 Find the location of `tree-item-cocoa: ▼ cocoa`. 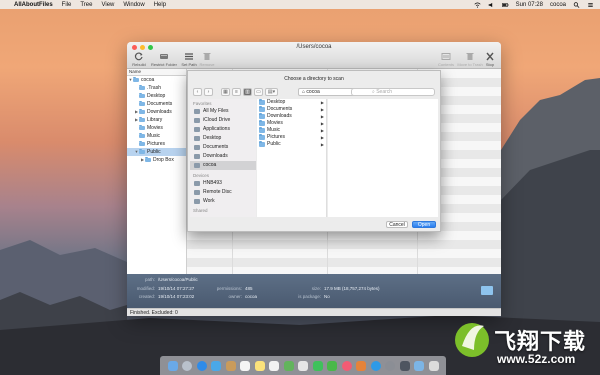

tree-item-cocoa: ▼ cocoa is located at coordinates (156, 80).